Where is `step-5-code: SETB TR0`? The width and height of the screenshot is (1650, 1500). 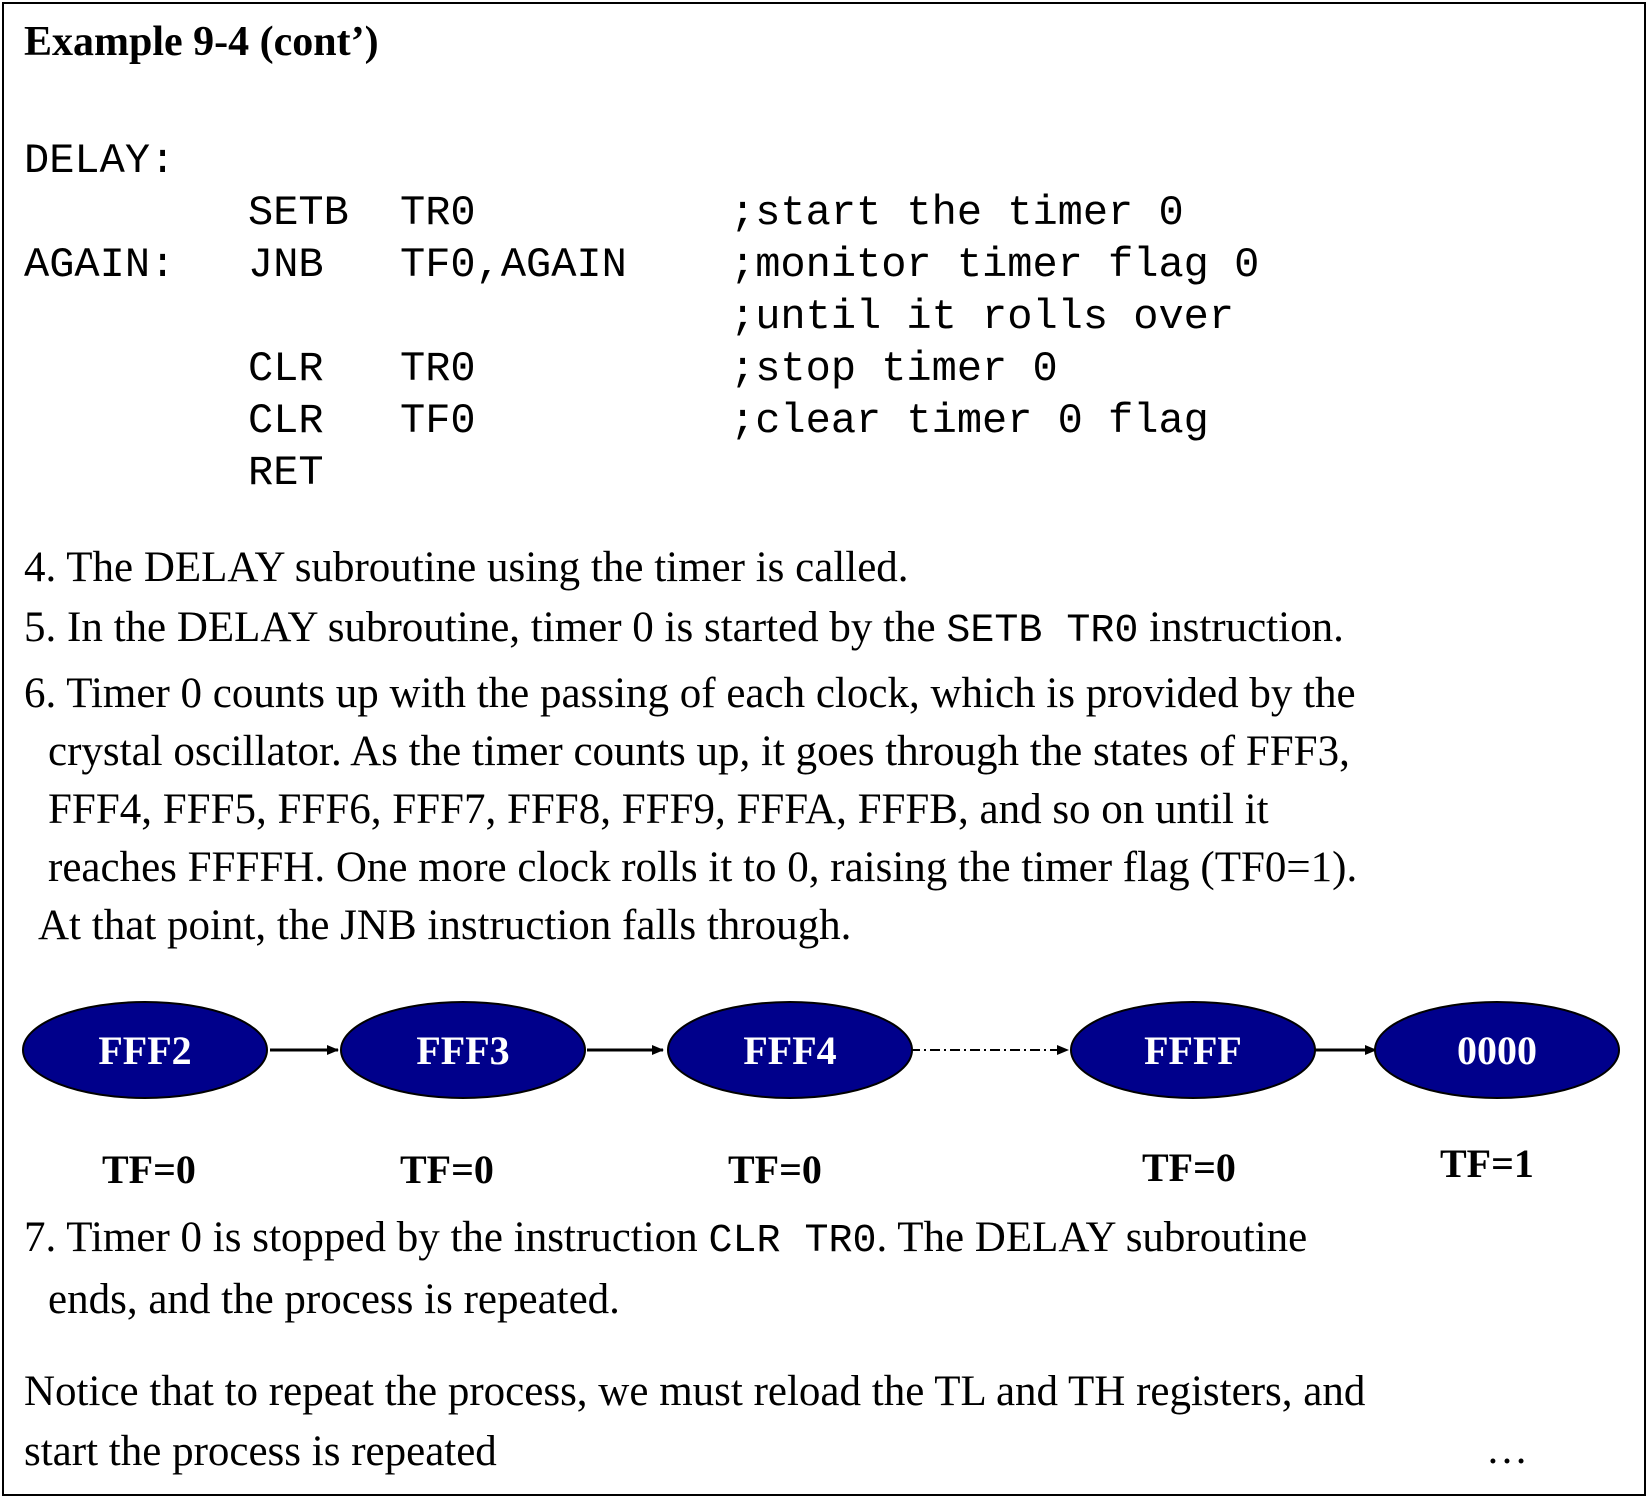
step-5-code: SETB TR0 is located at coordinates (1042, 631).